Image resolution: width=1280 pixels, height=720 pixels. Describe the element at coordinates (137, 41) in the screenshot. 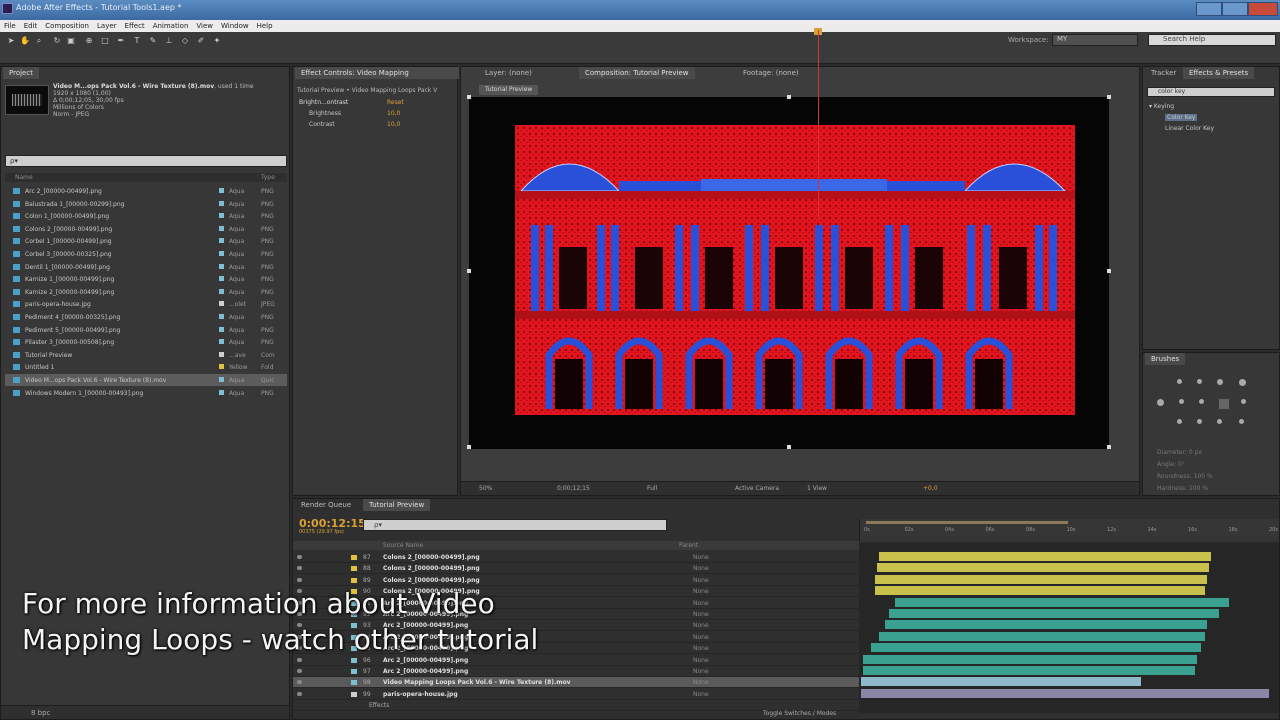

I see `text-tool-icon: T` at that location.